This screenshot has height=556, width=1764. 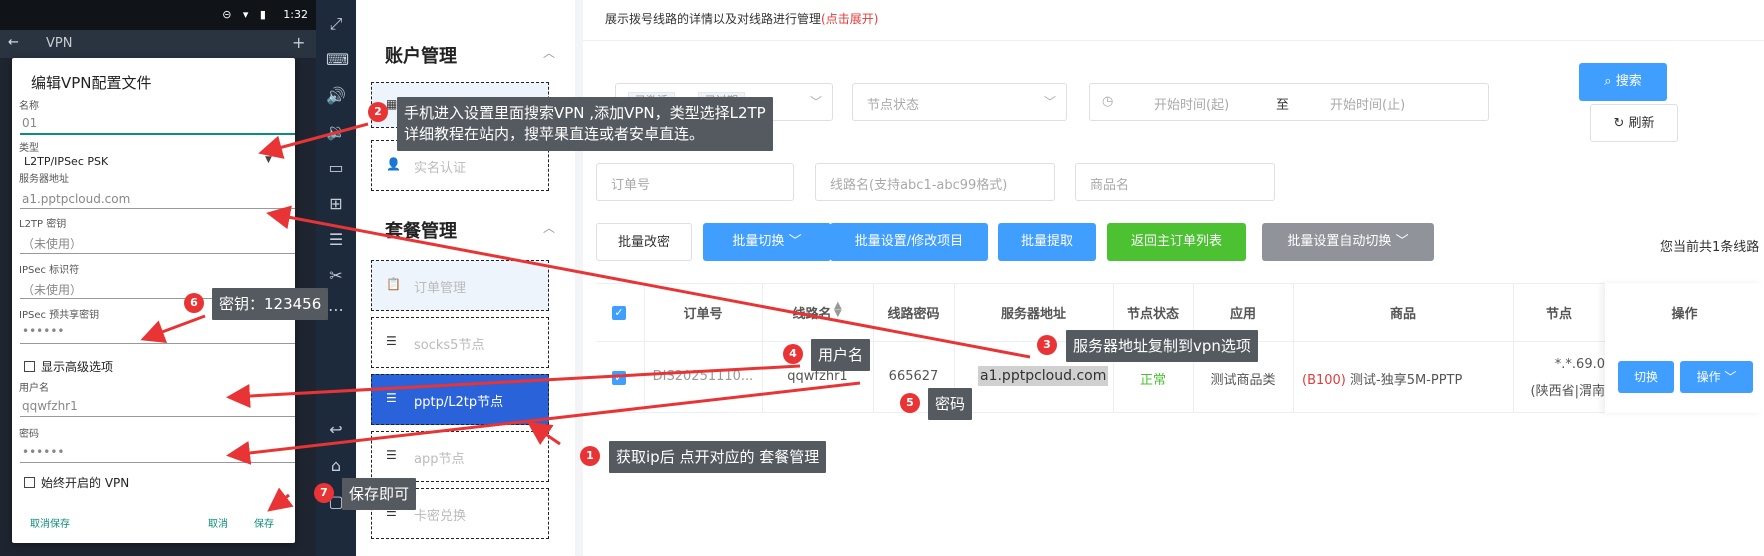 What do you see at coordinates (268, 160) in the screenshot?
I see `type-dropdown-icon: ▼` at bounding box center [268, 160].